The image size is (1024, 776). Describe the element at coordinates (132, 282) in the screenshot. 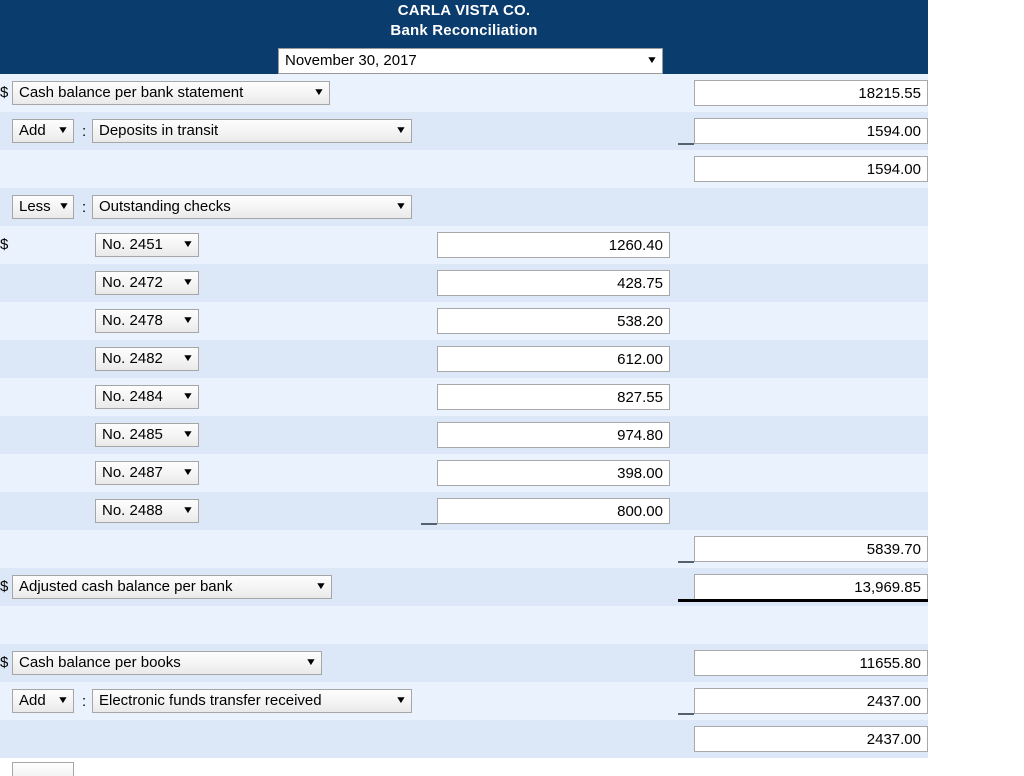

I see `check-number-label: No. 2472` at that location.